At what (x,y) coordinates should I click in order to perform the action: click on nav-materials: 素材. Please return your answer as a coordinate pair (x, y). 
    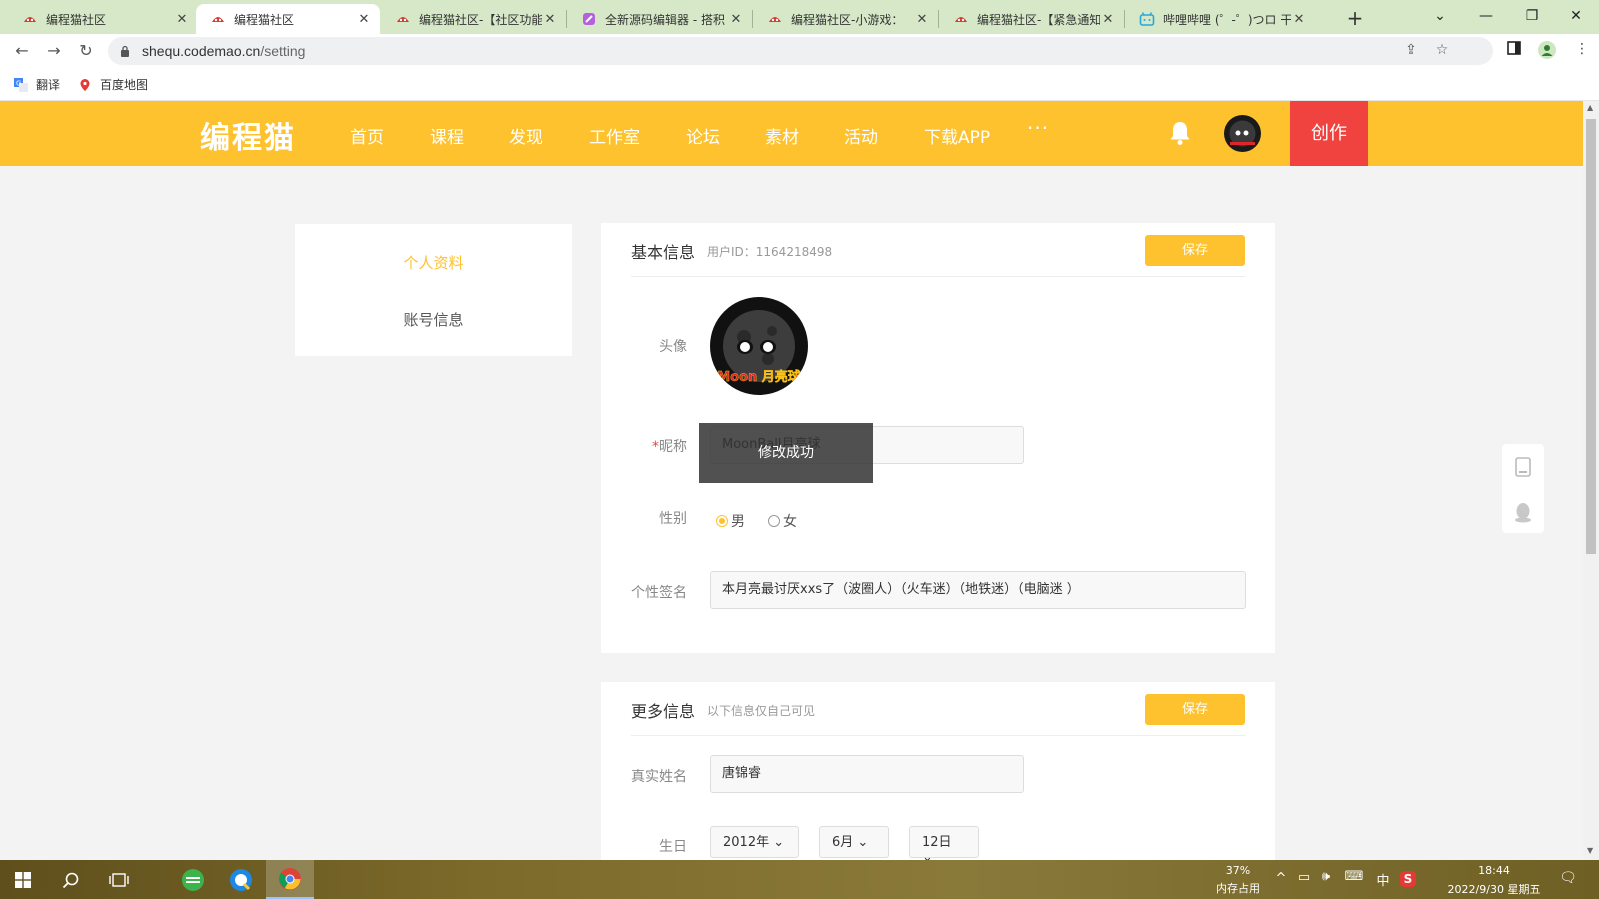
    Looking at the image, I should click on (782, 135).